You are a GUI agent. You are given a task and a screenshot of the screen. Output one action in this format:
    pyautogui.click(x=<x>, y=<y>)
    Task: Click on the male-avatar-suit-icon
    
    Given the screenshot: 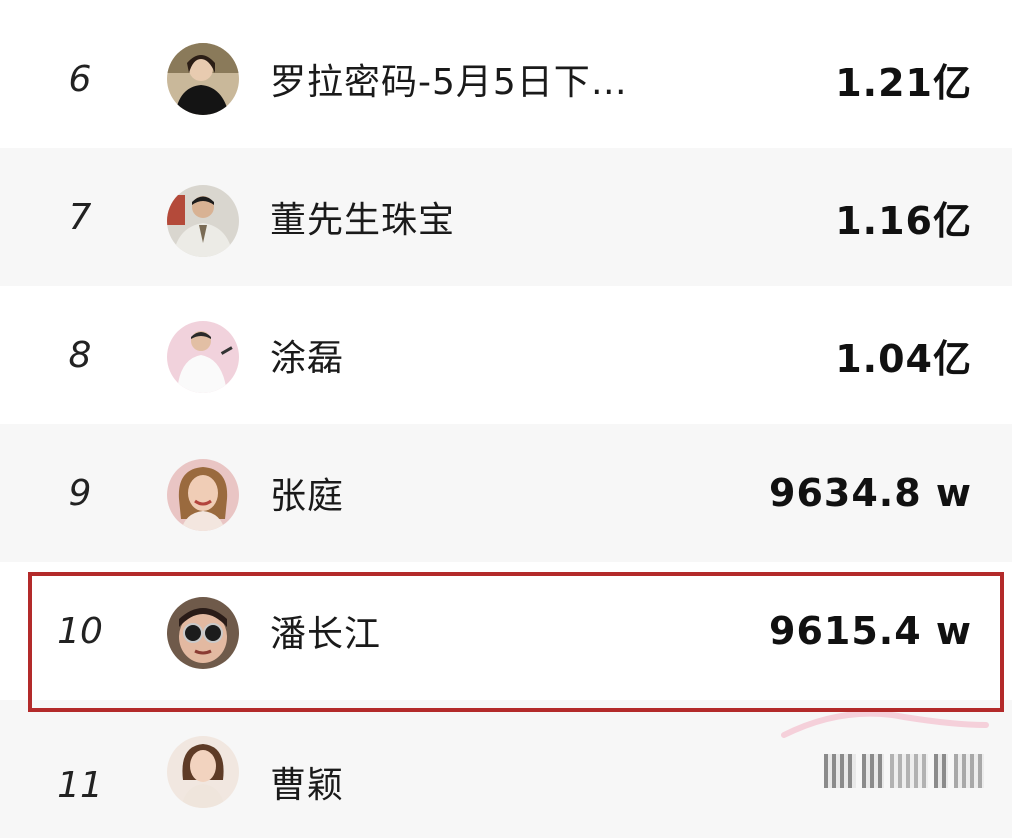 What is the action you would take?
    pyautogui.click(x=203, y=221)
    